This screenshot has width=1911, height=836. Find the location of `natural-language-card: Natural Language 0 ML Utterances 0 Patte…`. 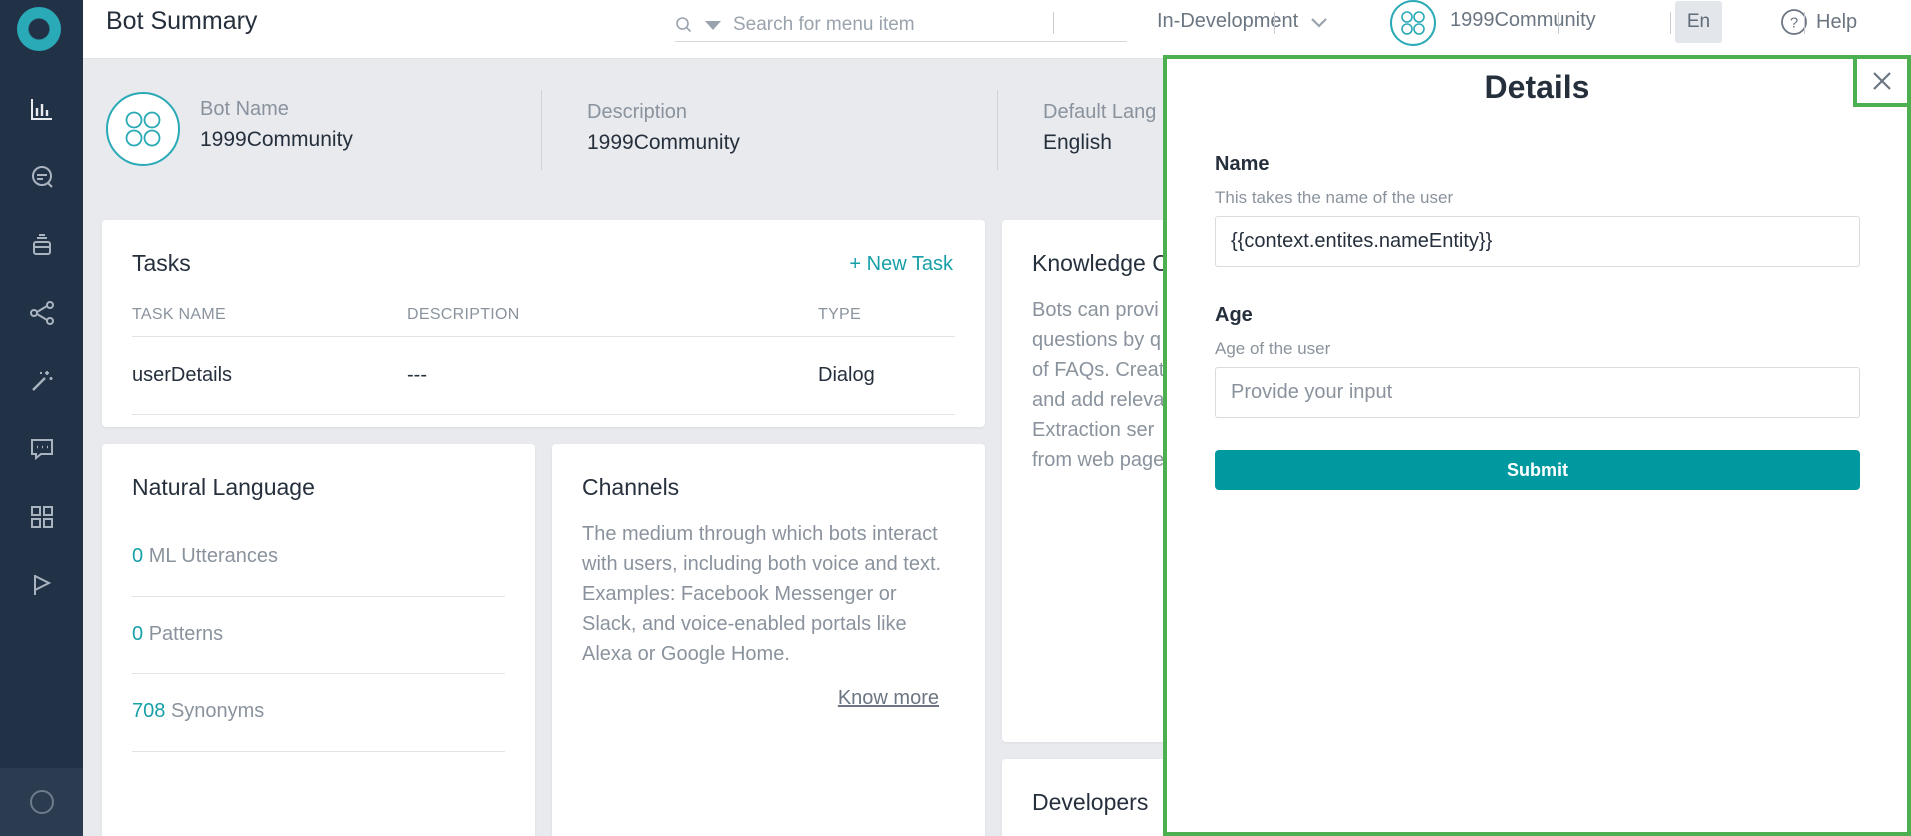

natural-language-card: Natural Language 0 ML Utterances 0 Patte… is located at coordinates (318, 640).